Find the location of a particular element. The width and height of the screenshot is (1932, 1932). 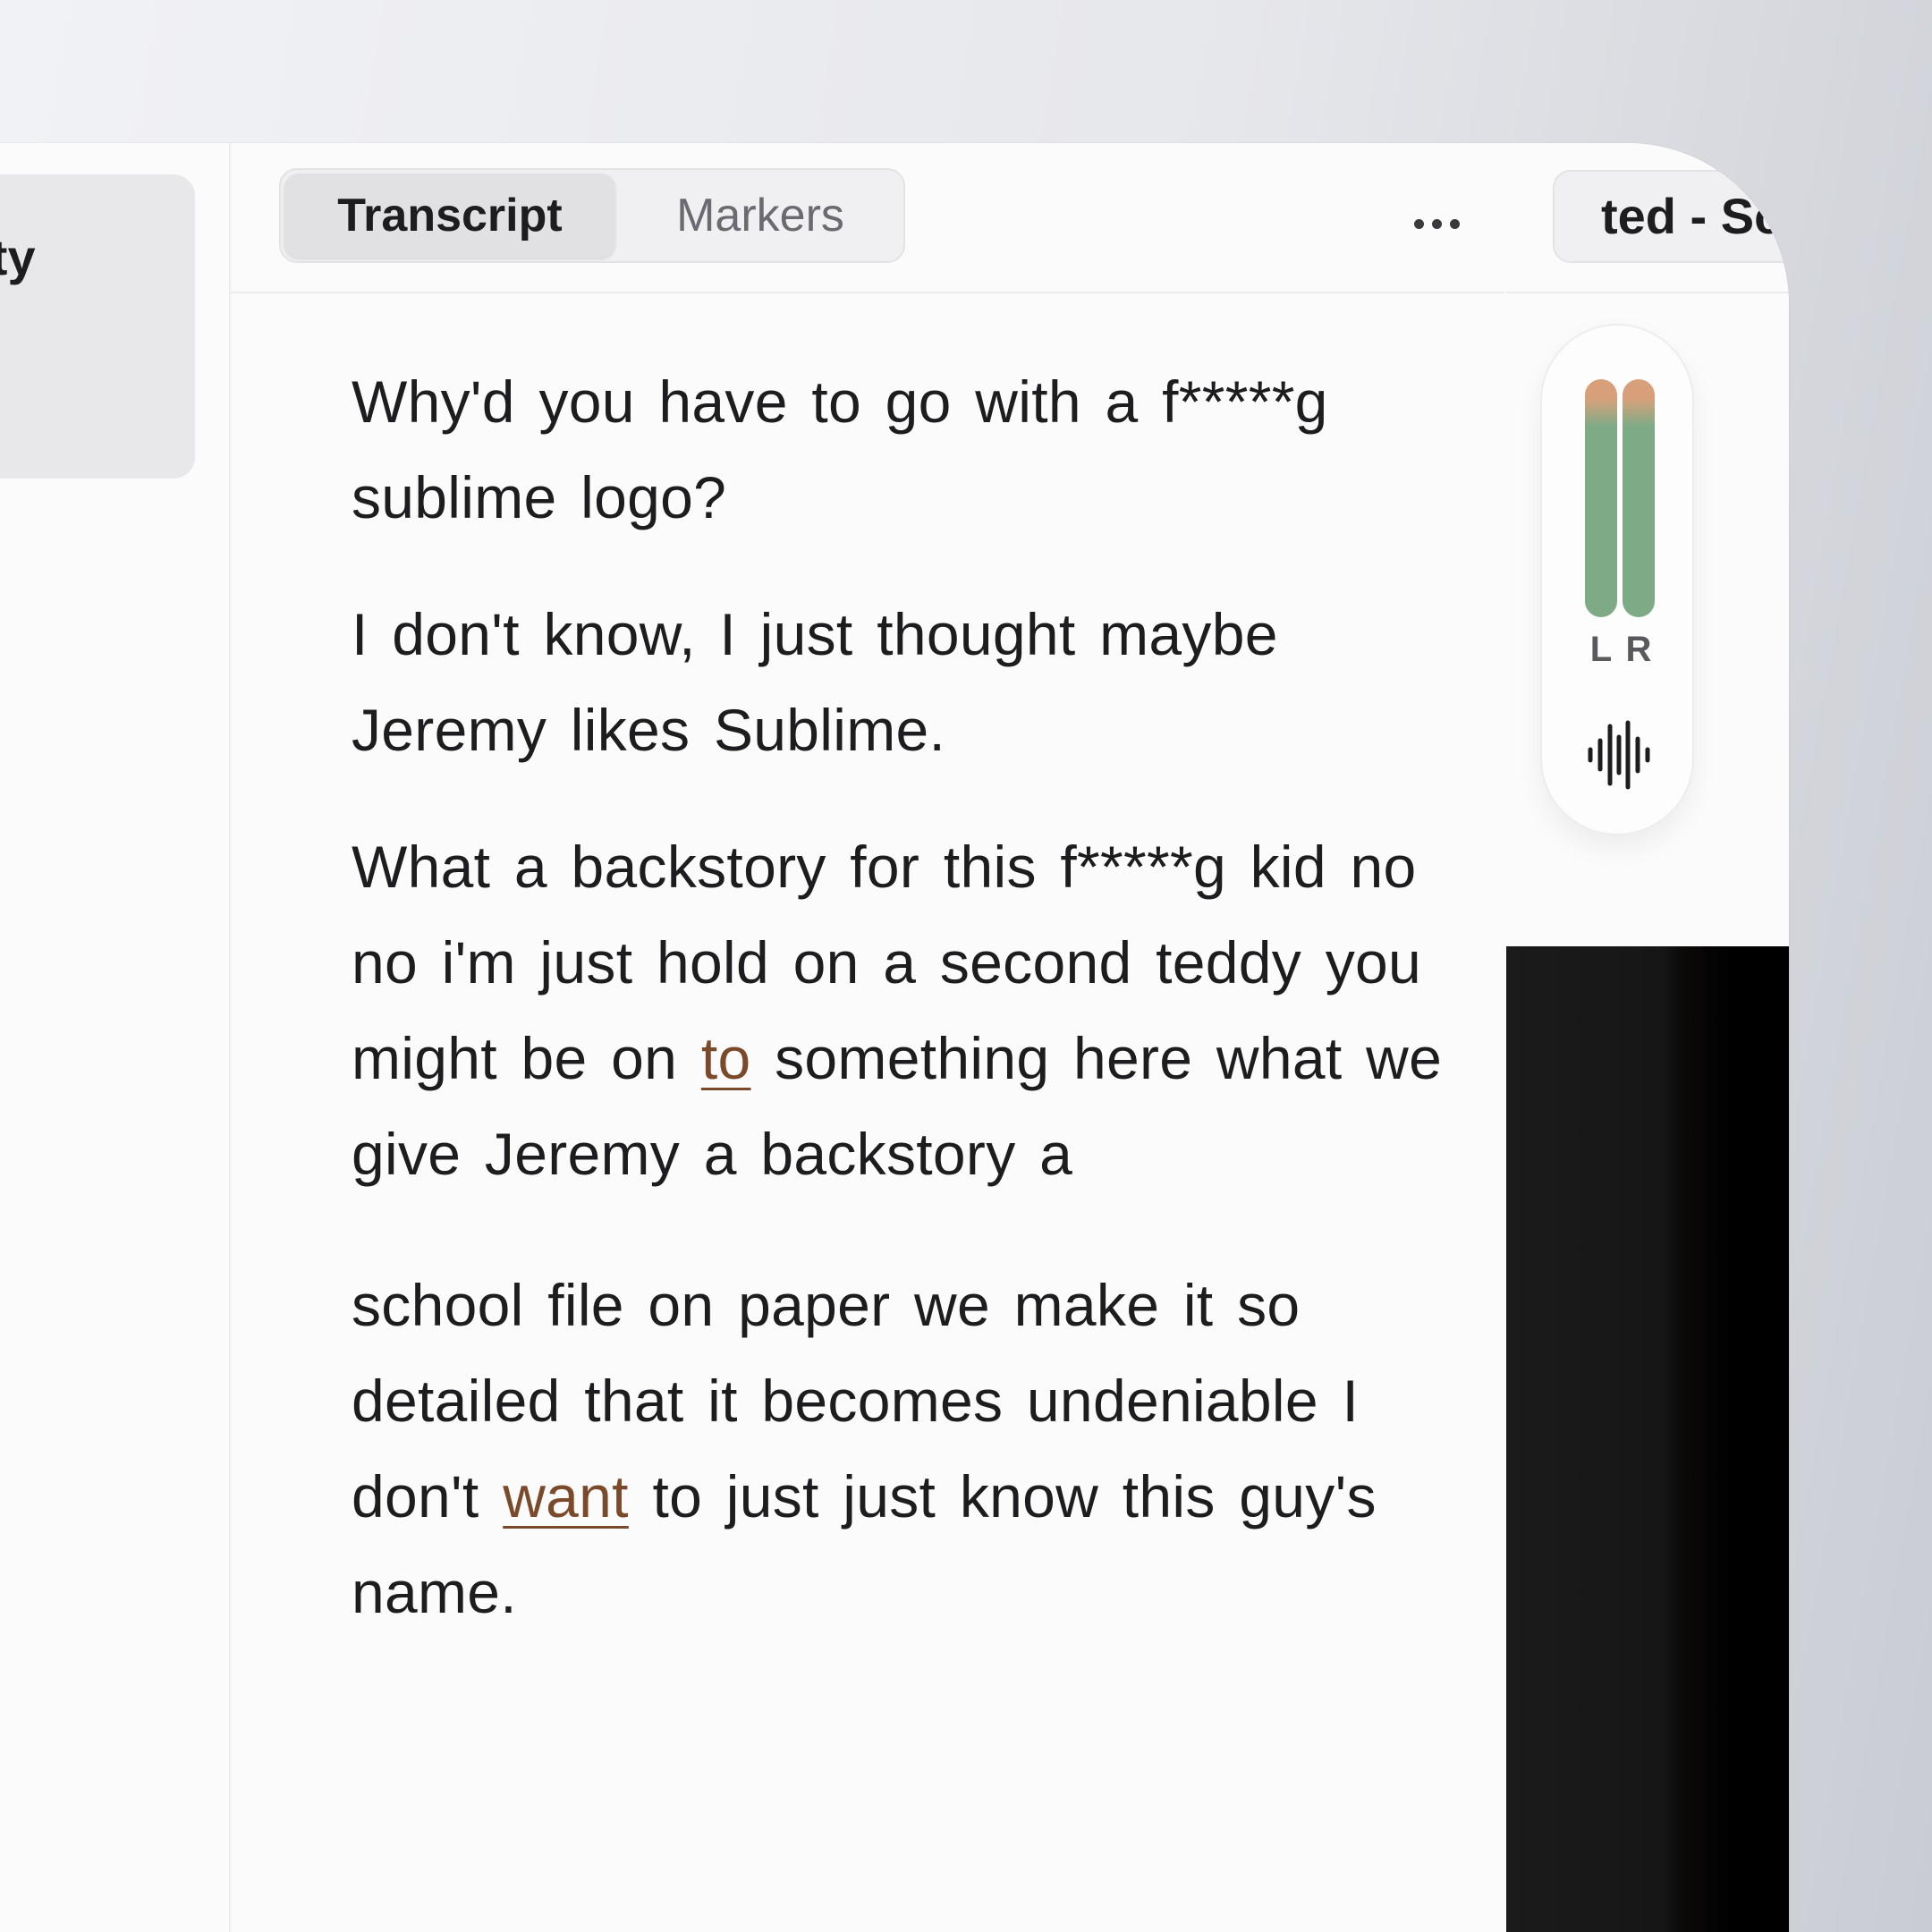

clip-card-title: rty is located at coordinates (18, 257).